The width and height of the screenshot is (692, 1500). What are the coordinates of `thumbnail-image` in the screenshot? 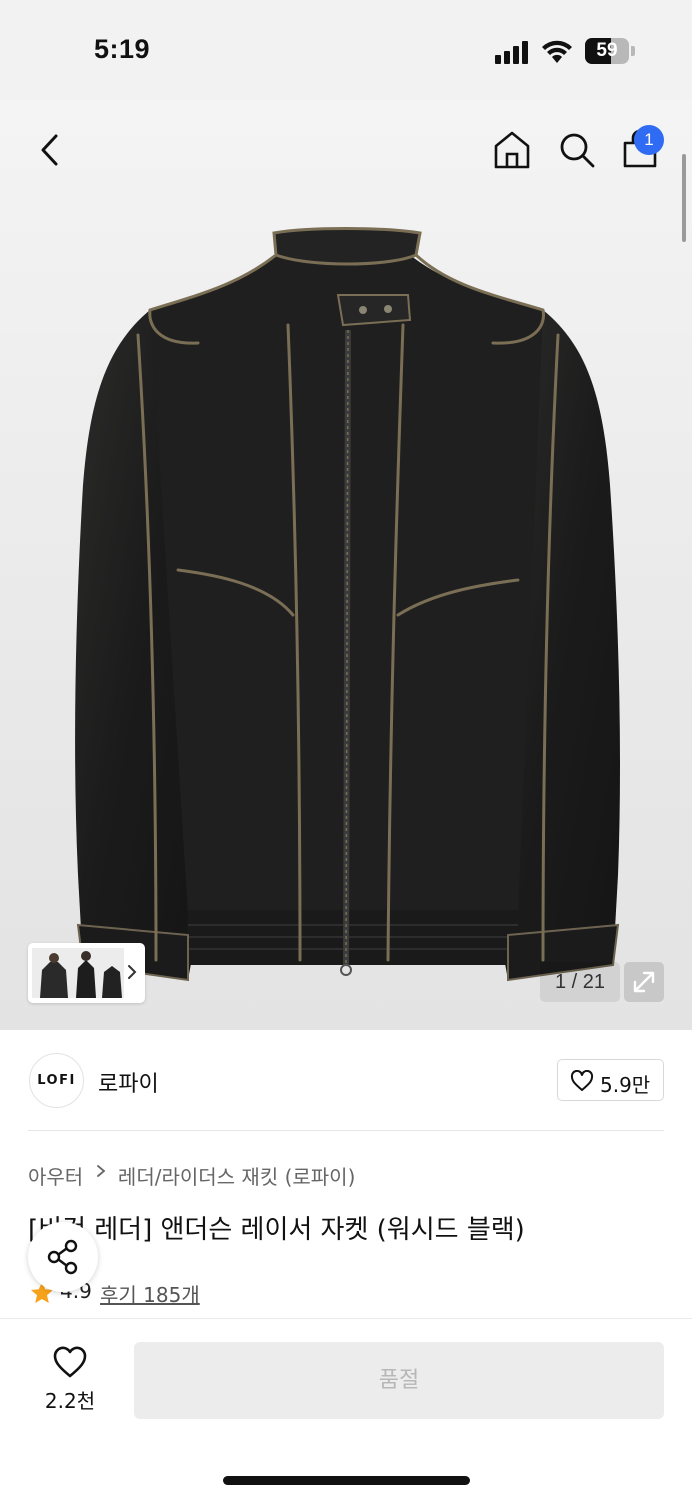 It's located at (78, 973).